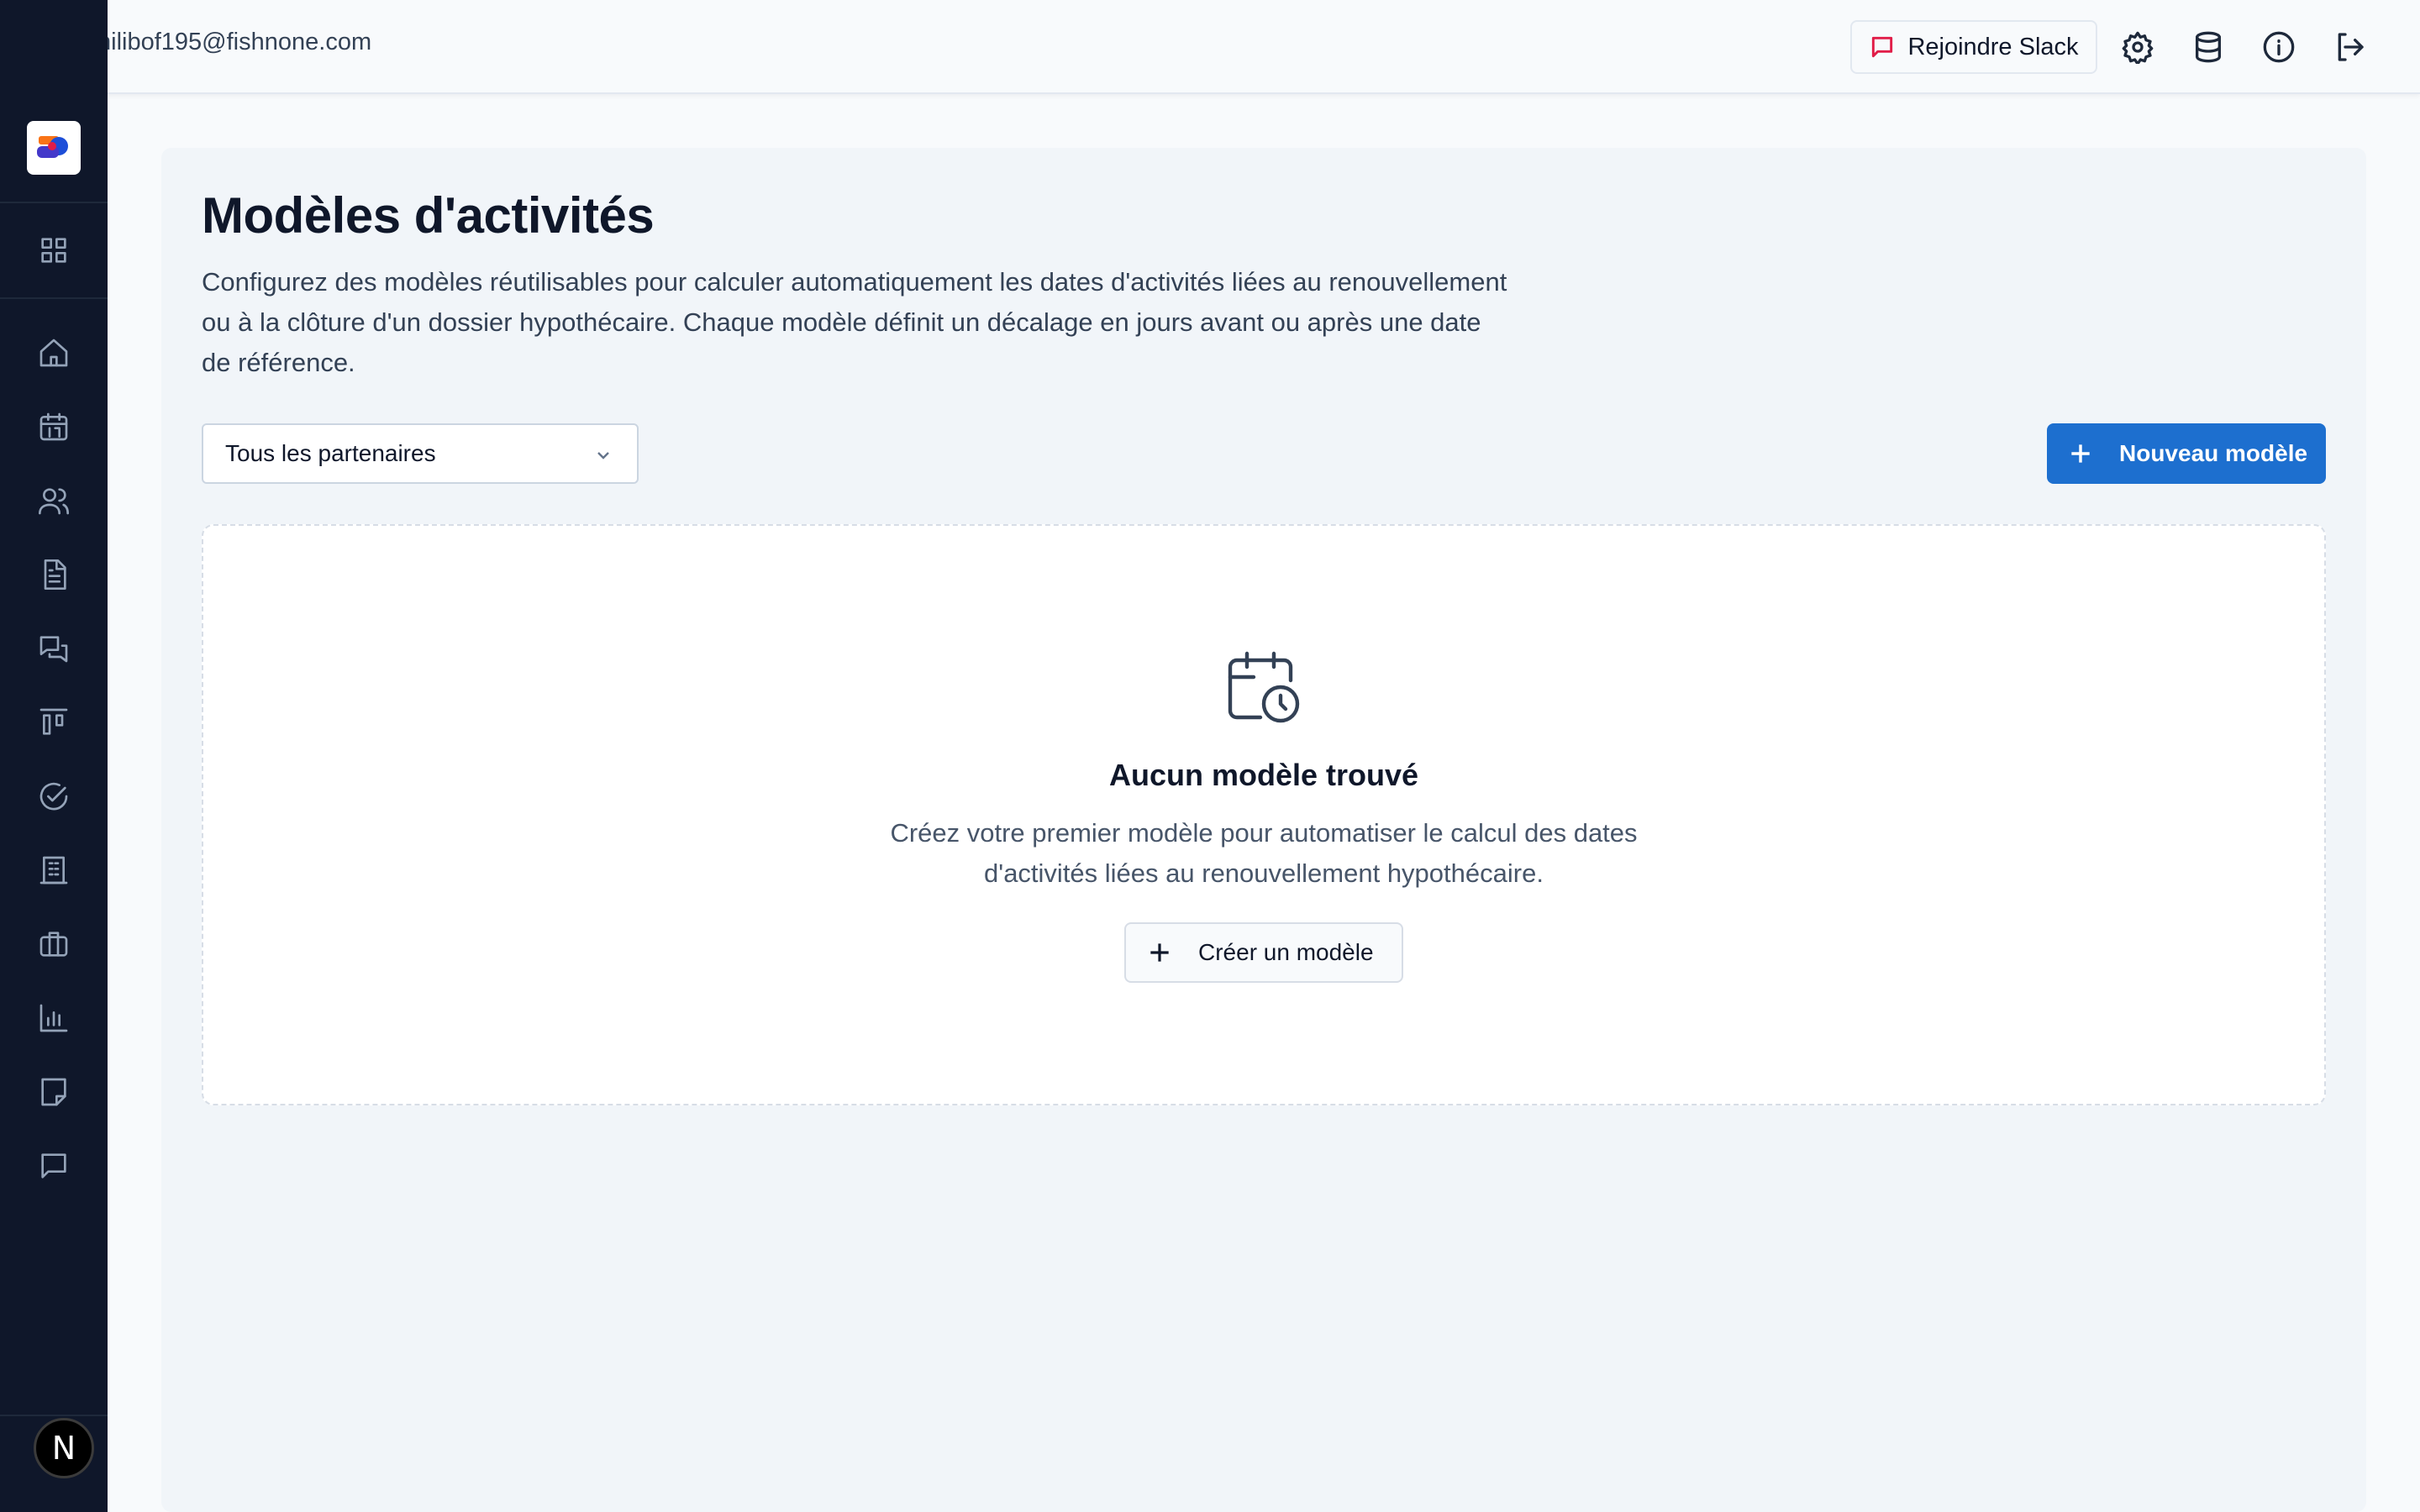  I want to click on partner-filter-select: Tous les partenaires, so click(420, 453).